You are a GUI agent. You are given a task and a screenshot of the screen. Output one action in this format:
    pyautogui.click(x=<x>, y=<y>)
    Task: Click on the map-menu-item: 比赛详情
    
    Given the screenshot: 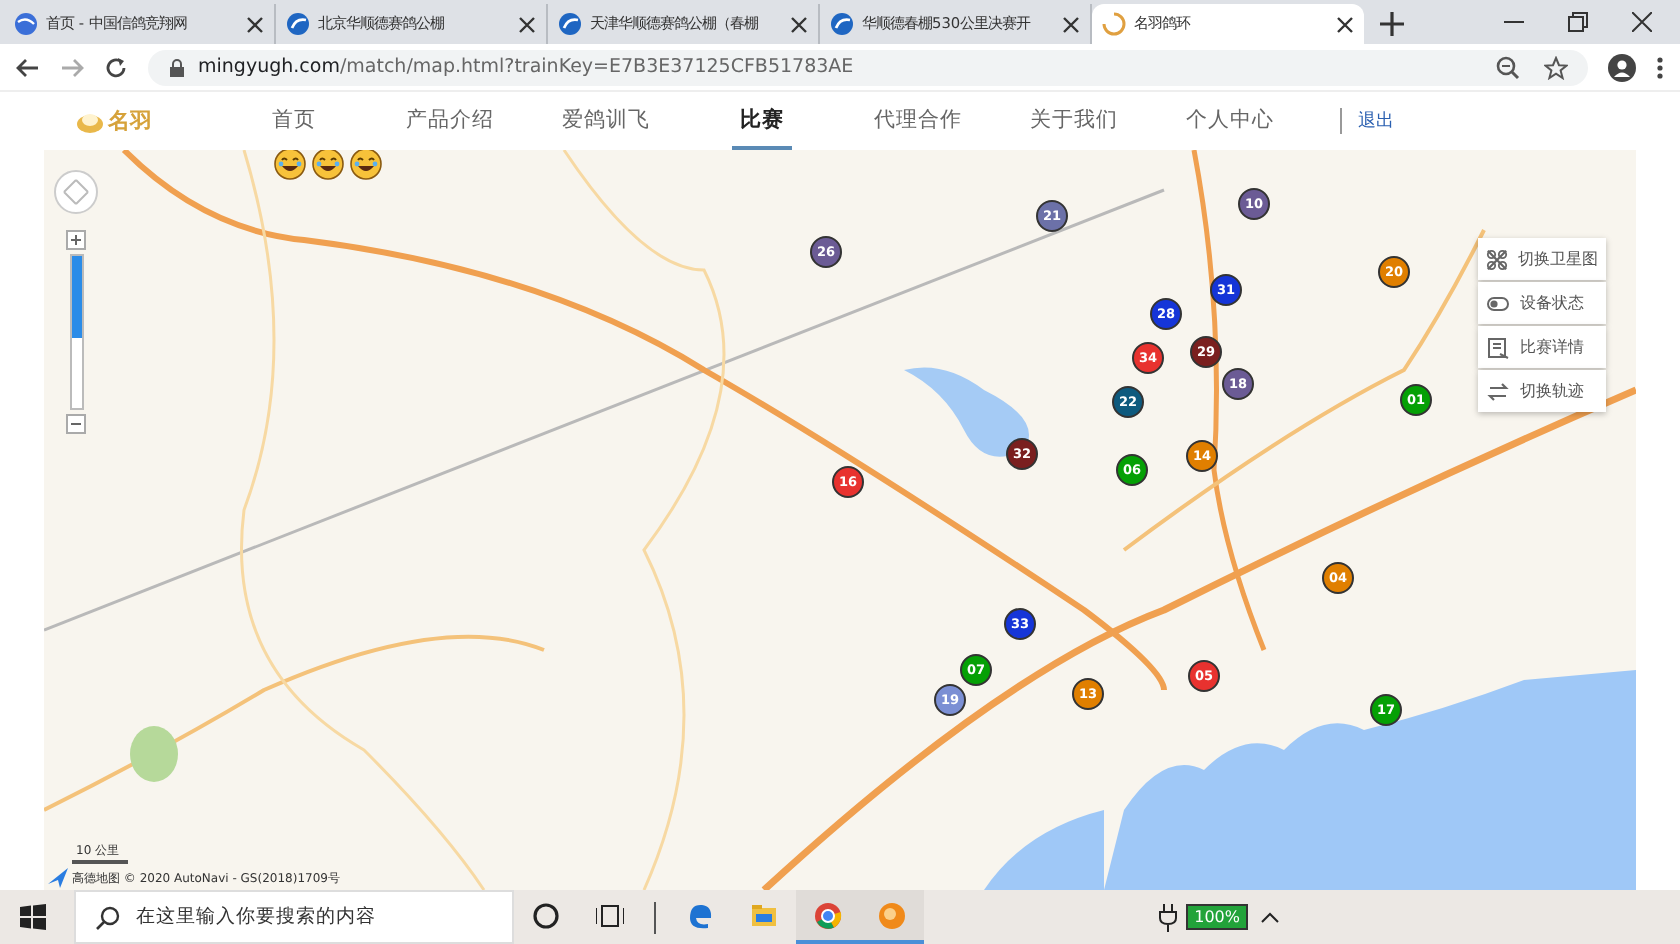 What is the action you would take?
    pyautogui.click(x=1542, y=347)
    